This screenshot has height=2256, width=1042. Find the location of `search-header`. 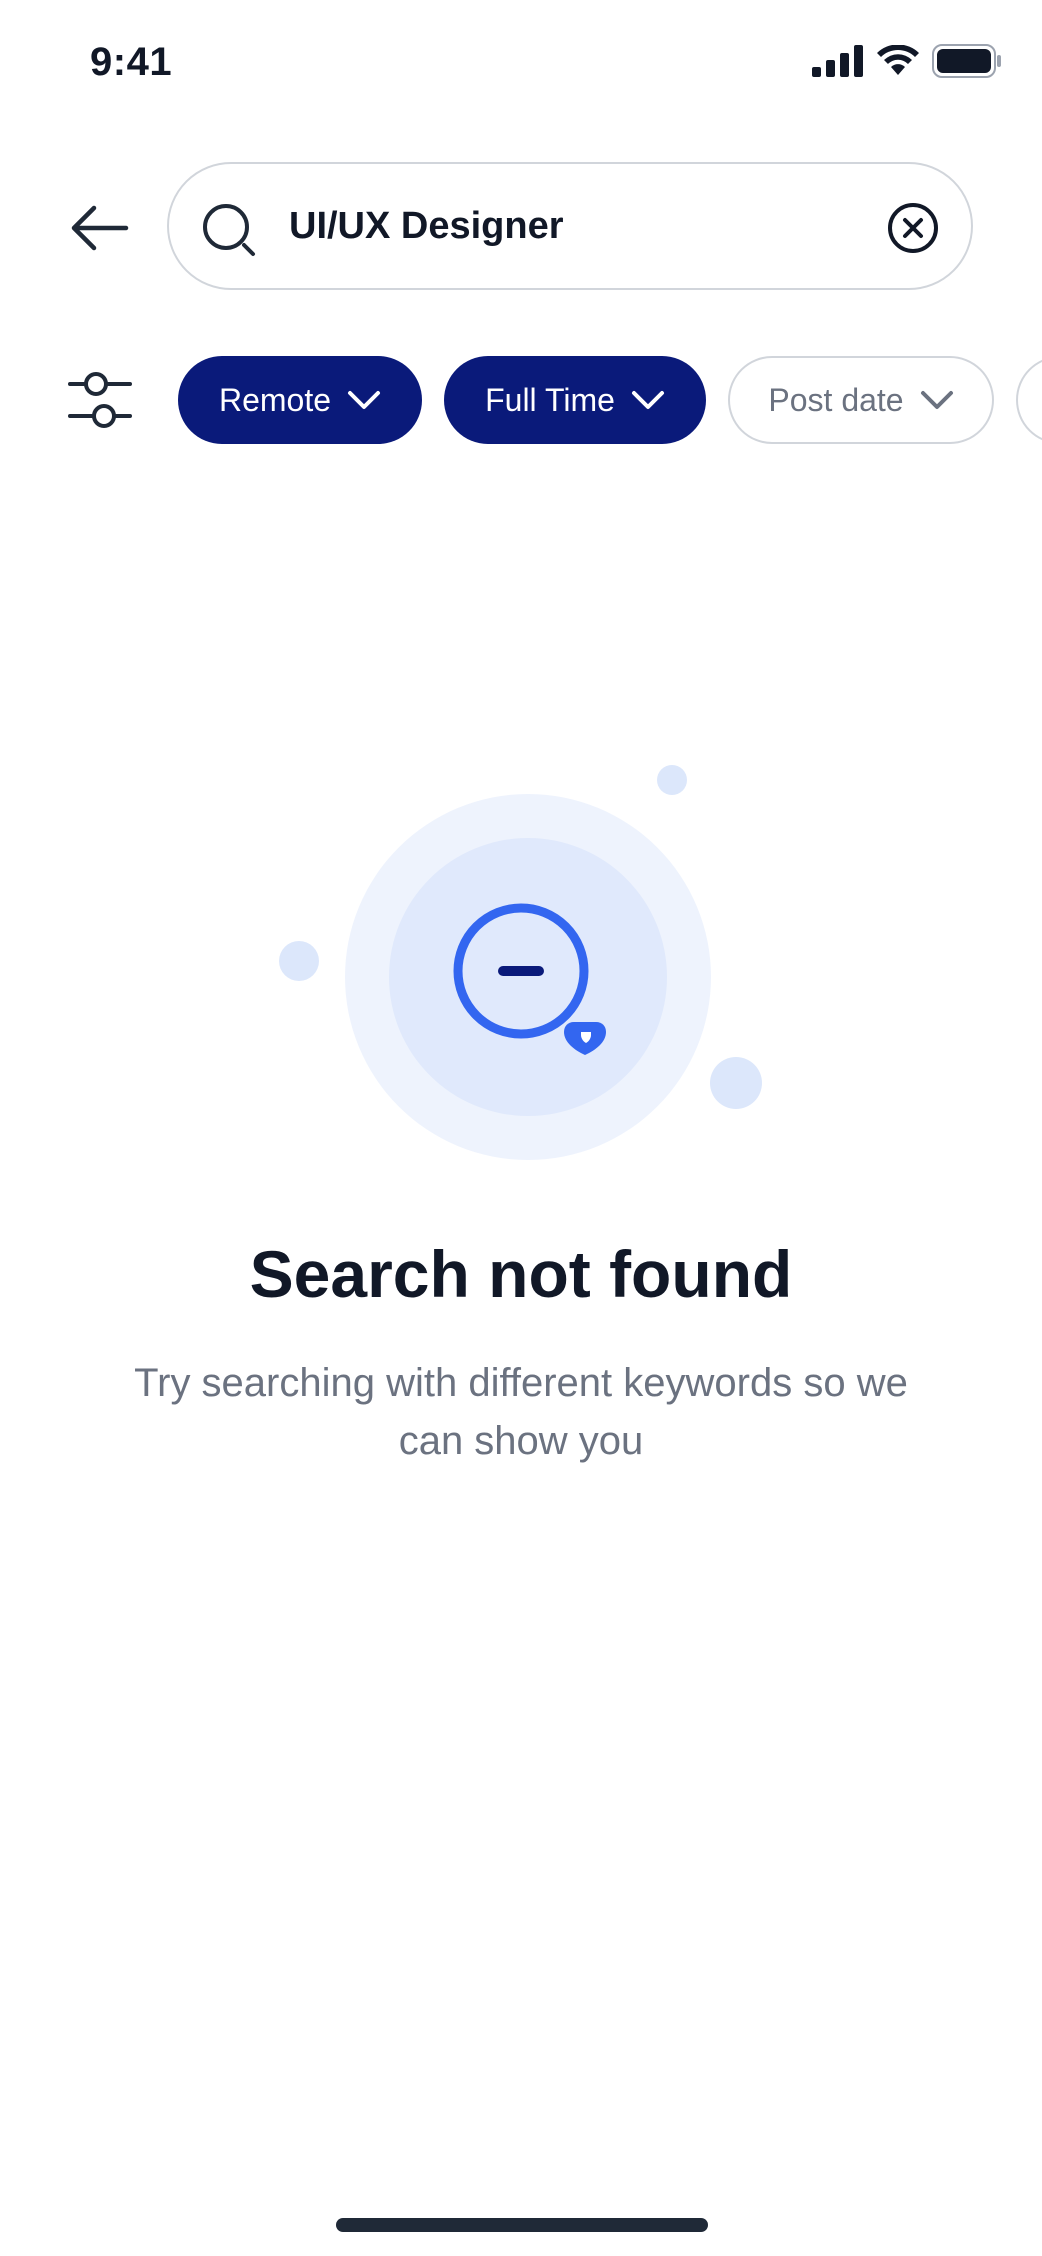

search-header is located at coordinates (521, 227).